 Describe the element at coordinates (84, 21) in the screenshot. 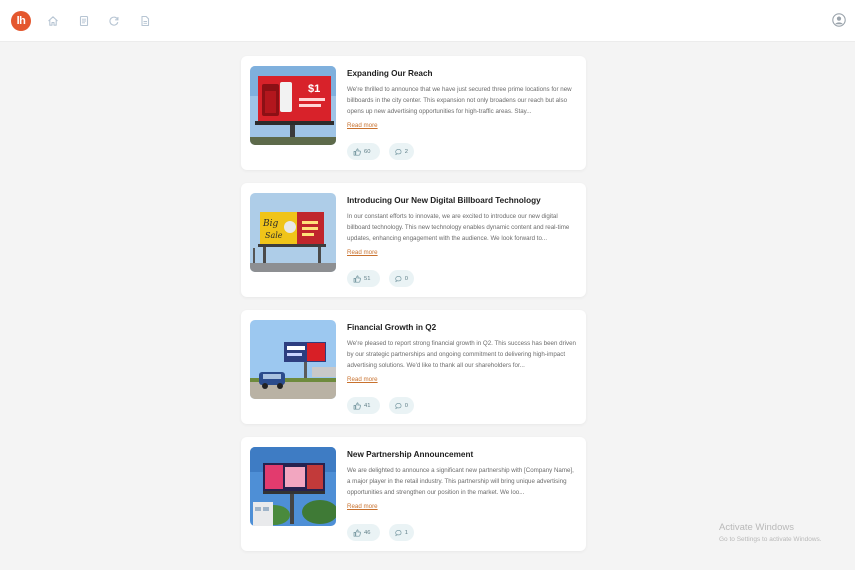

I see `document-icon` at that location.